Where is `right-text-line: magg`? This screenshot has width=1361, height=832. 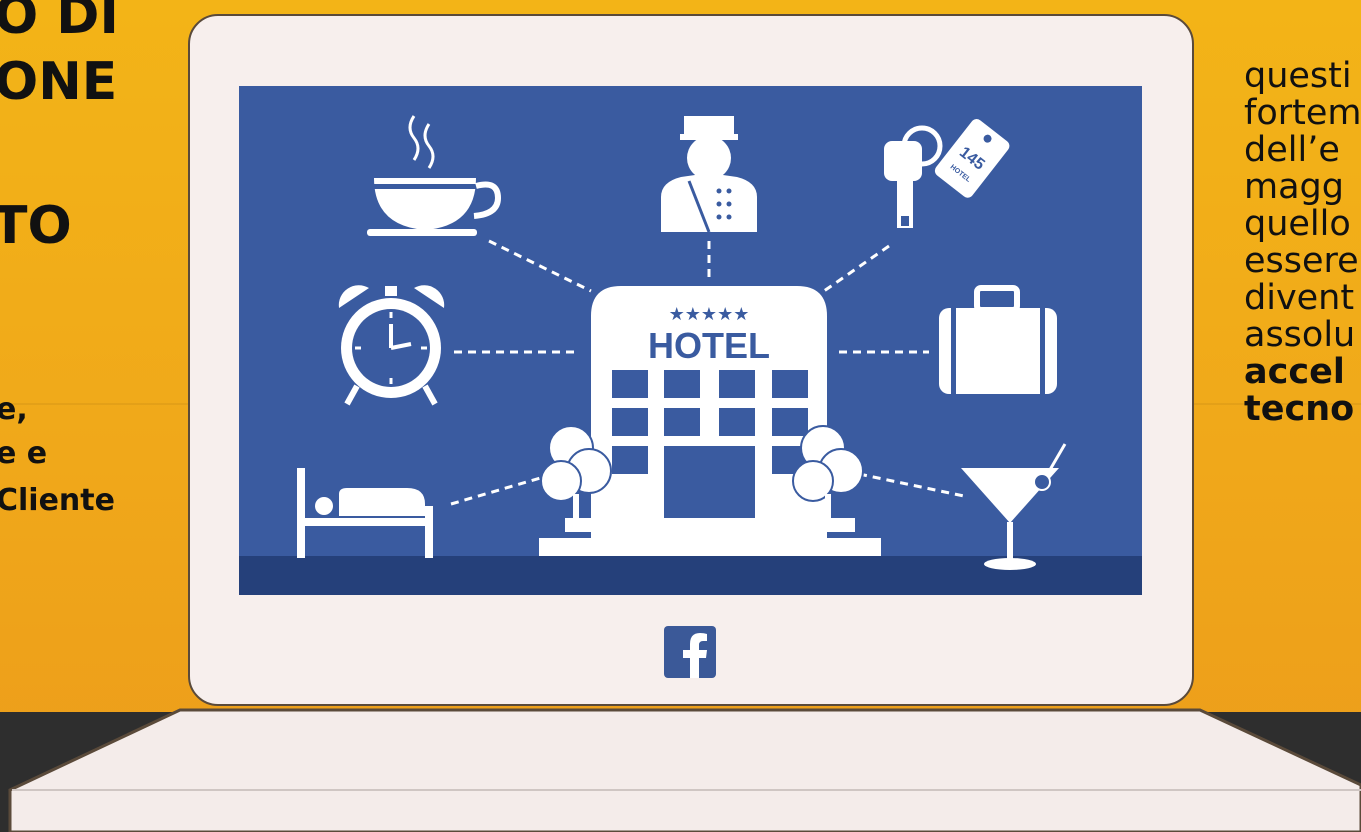
right-text-line: magg is located at coordinates (1294, 187).